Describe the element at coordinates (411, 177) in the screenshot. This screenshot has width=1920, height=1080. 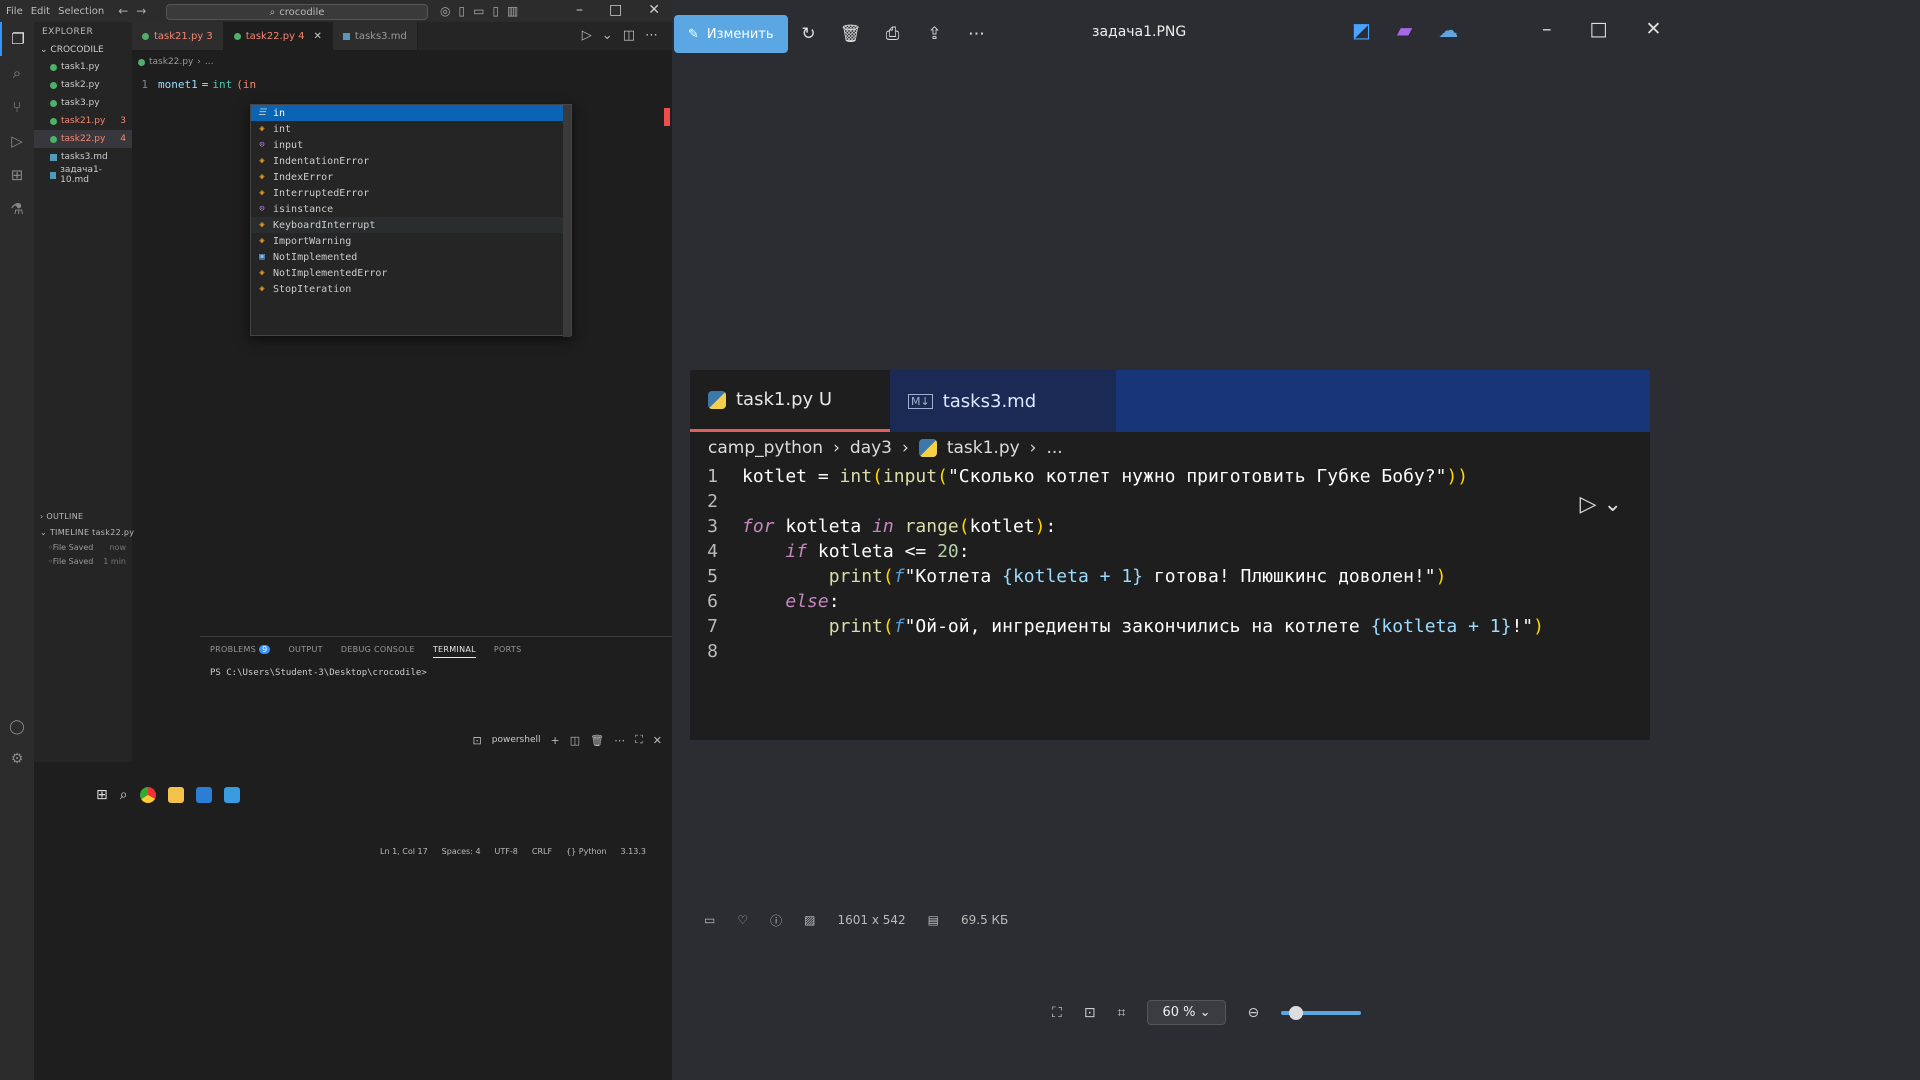
I see `suggestion-item: ◈ IndexError` at that location.